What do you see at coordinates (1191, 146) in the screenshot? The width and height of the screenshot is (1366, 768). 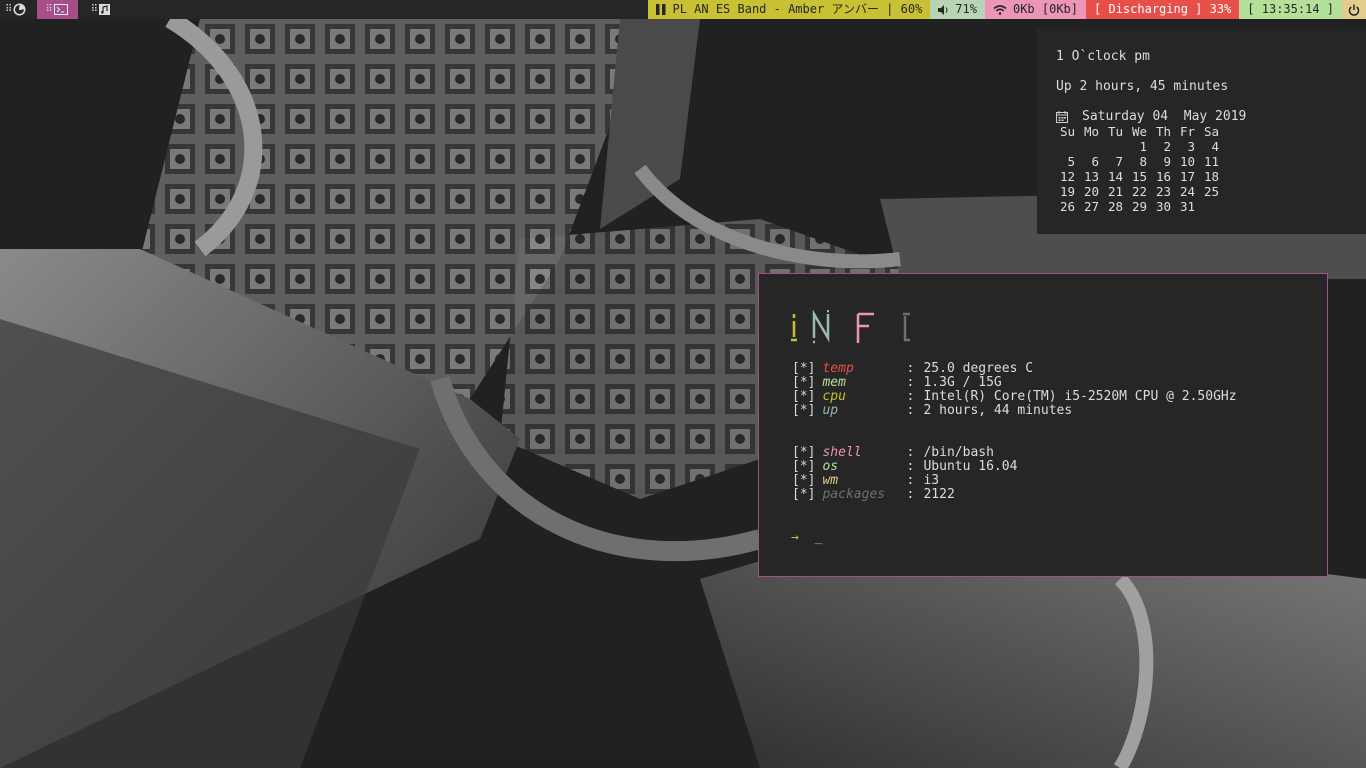 I see `calendar-day: 3` at bounding box center [1191, 146].